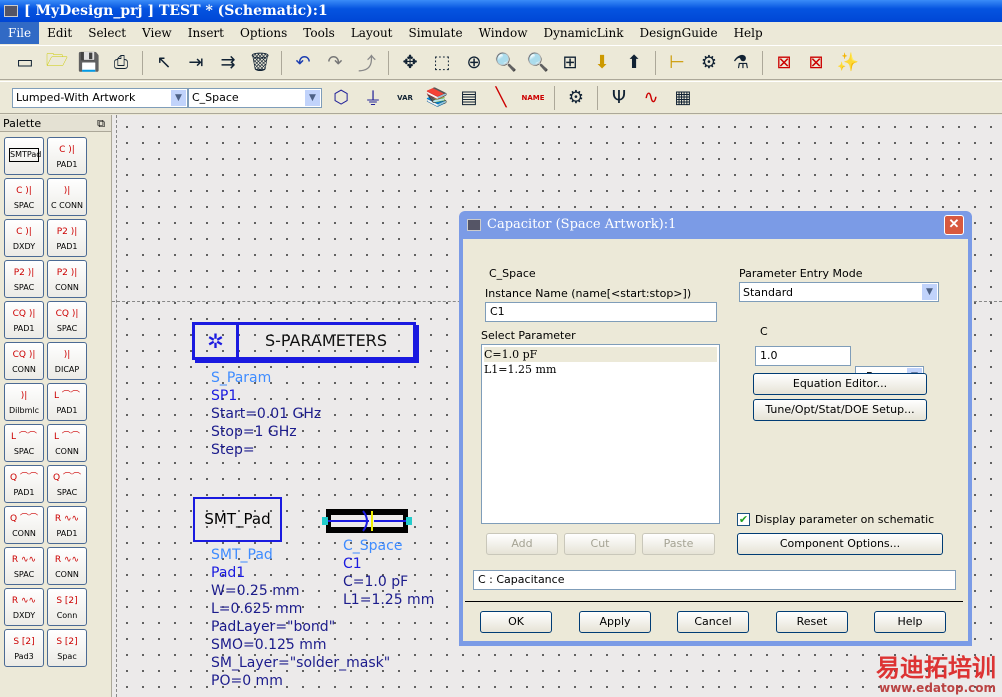 This screenshot has width=1002, height=697. I want to click on smt-pad-component: SMT_Pad, so click(237, 519).